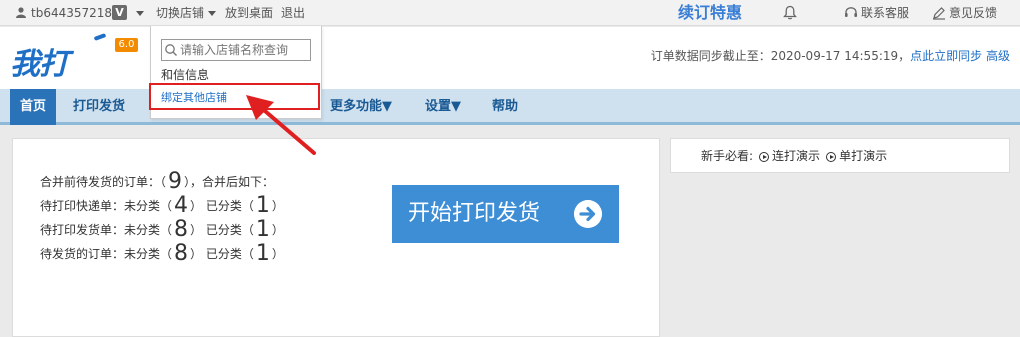  I want to click on username: tb644357218, so click(71, 13).